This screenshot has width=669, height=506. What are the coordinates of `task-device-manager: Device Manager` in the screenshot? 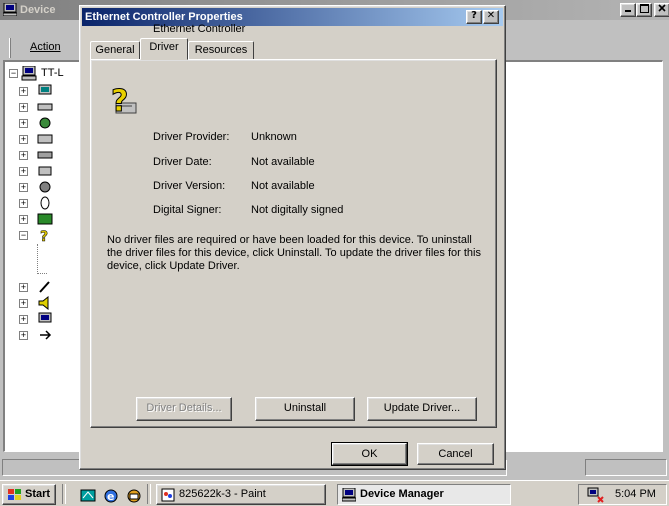 It's located at (424, 494).